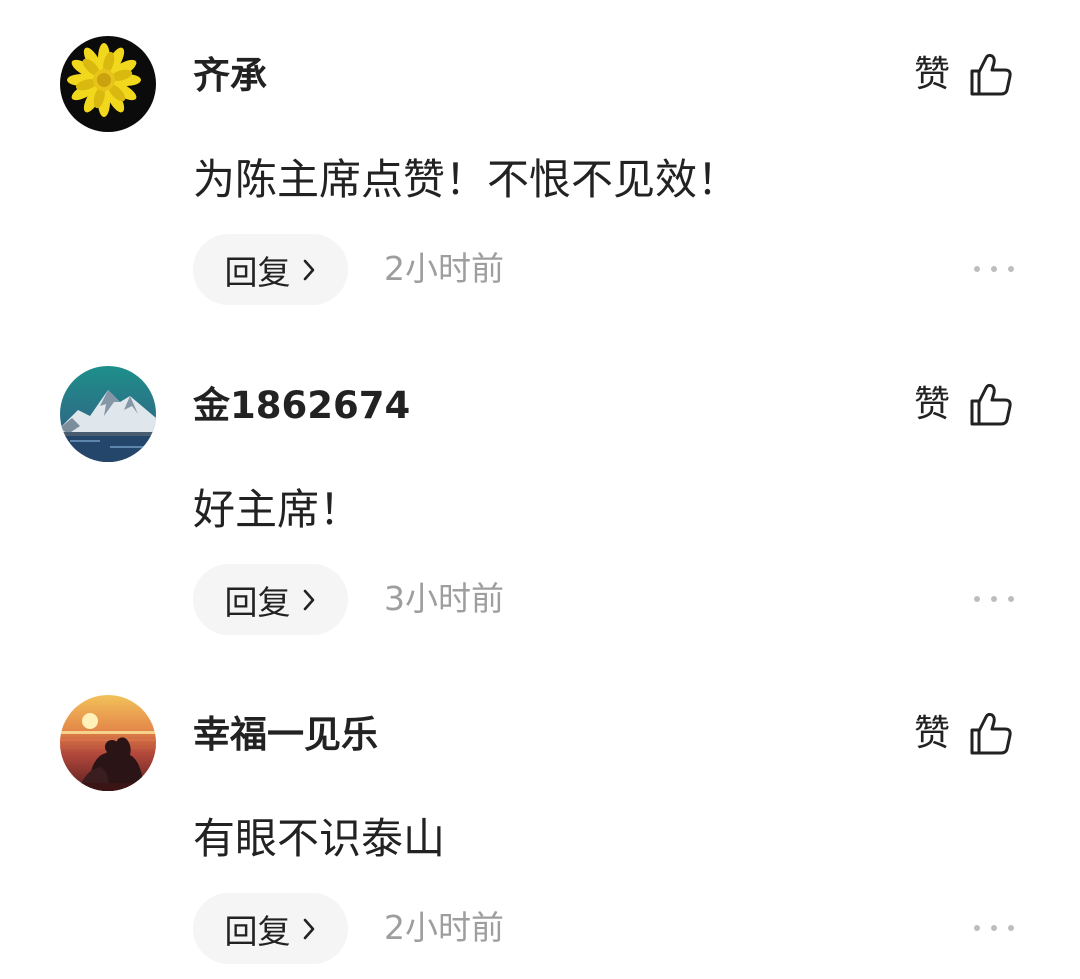 This screenshot has height=979, width=1080. I want to click on username: 幸福一见乐, so click(285, 735).